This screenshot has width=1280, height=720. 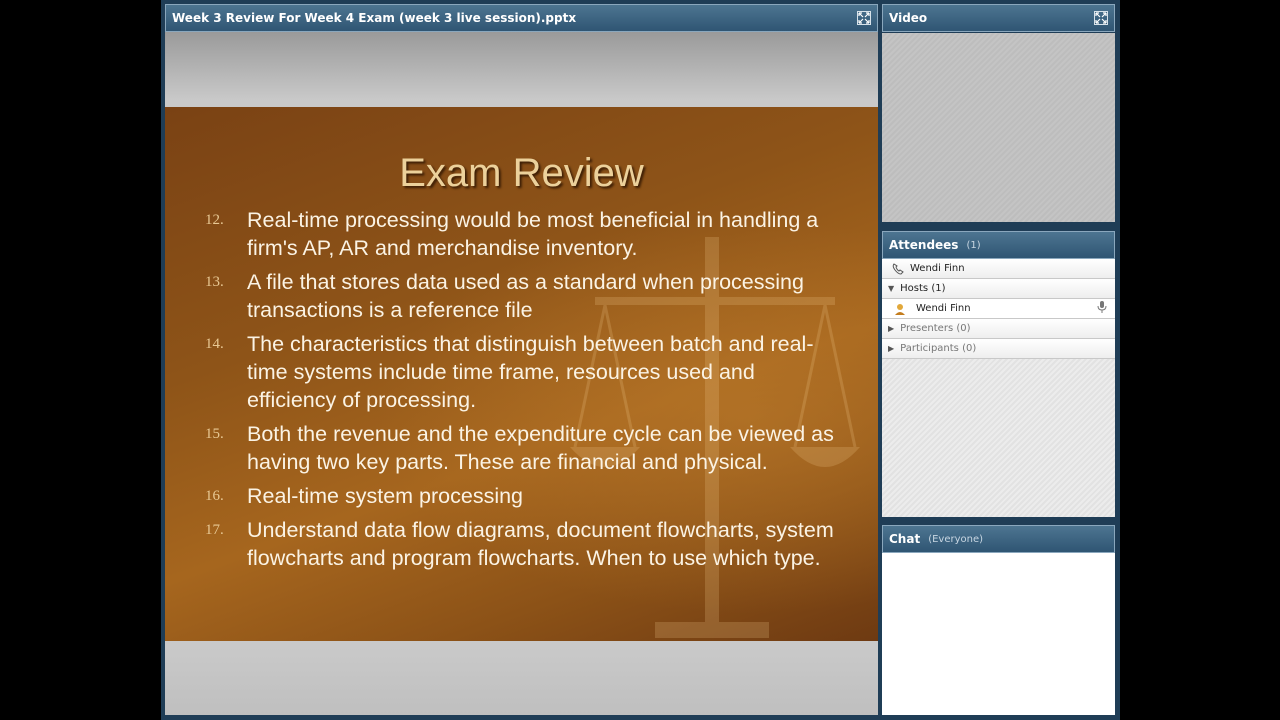 What do you see at coordinates (935, 328) in the screenshot?
I see `presenters-label: Presenters (0)` at bounding box center [935, 328].